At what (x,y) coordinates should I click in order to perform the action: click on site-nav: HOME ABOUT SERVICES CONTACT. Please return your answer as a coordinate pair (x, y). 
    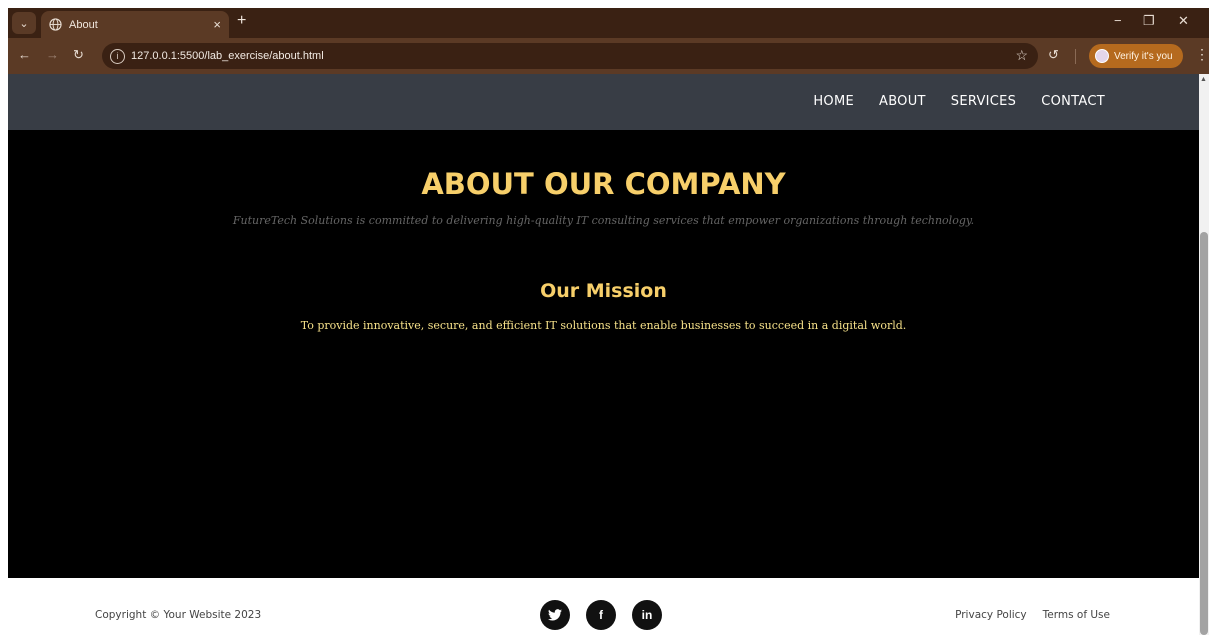
    Looking at the image, I should click on (959, 101).